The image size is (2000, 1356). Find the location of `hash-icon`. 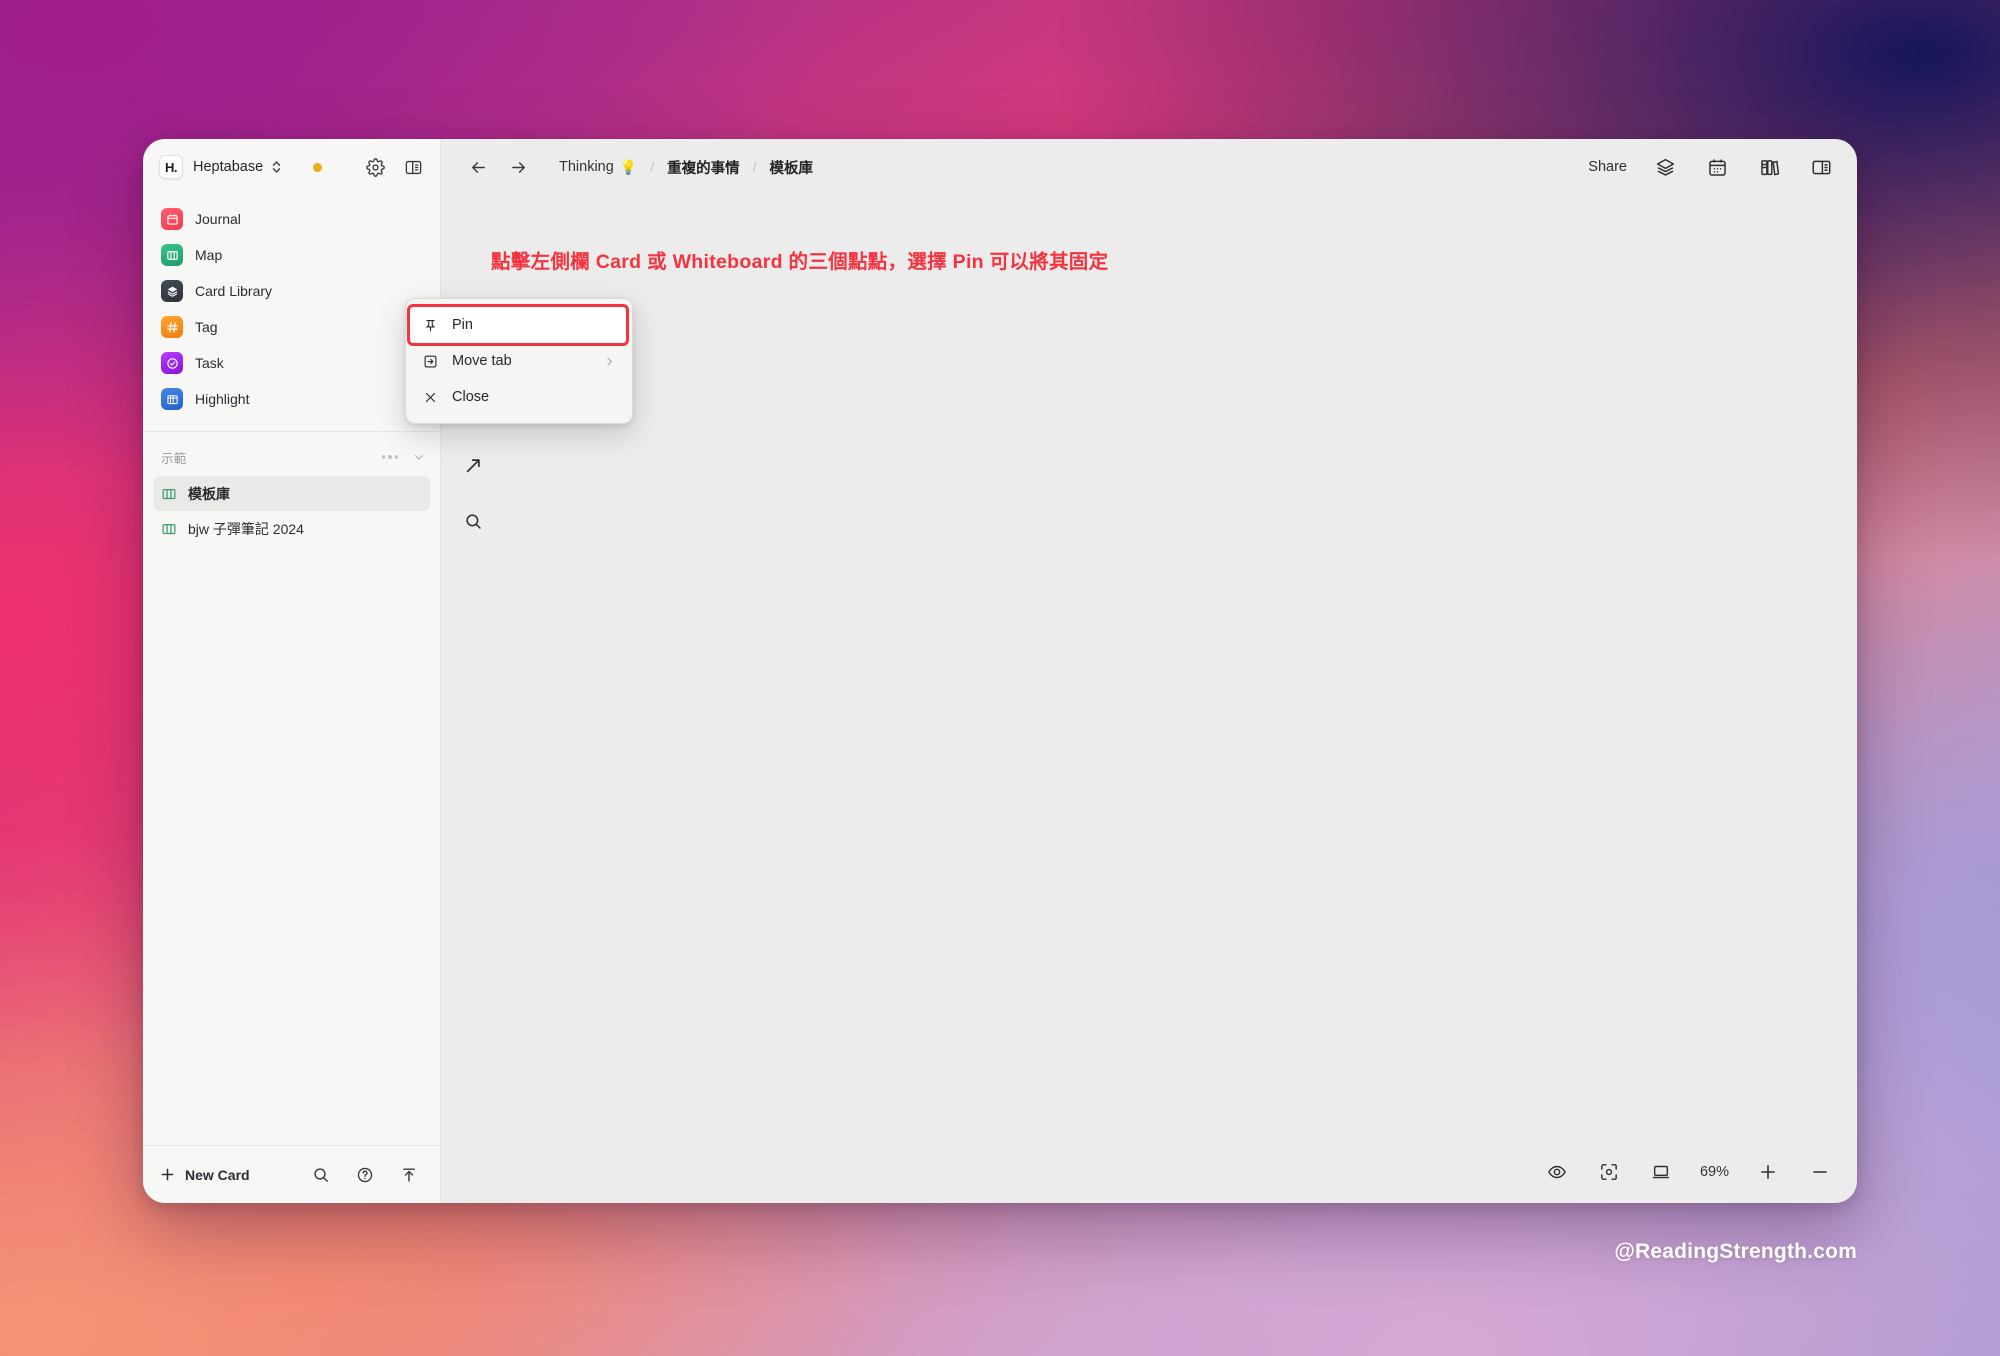

hash-icon is located at coordinates (172, 327).